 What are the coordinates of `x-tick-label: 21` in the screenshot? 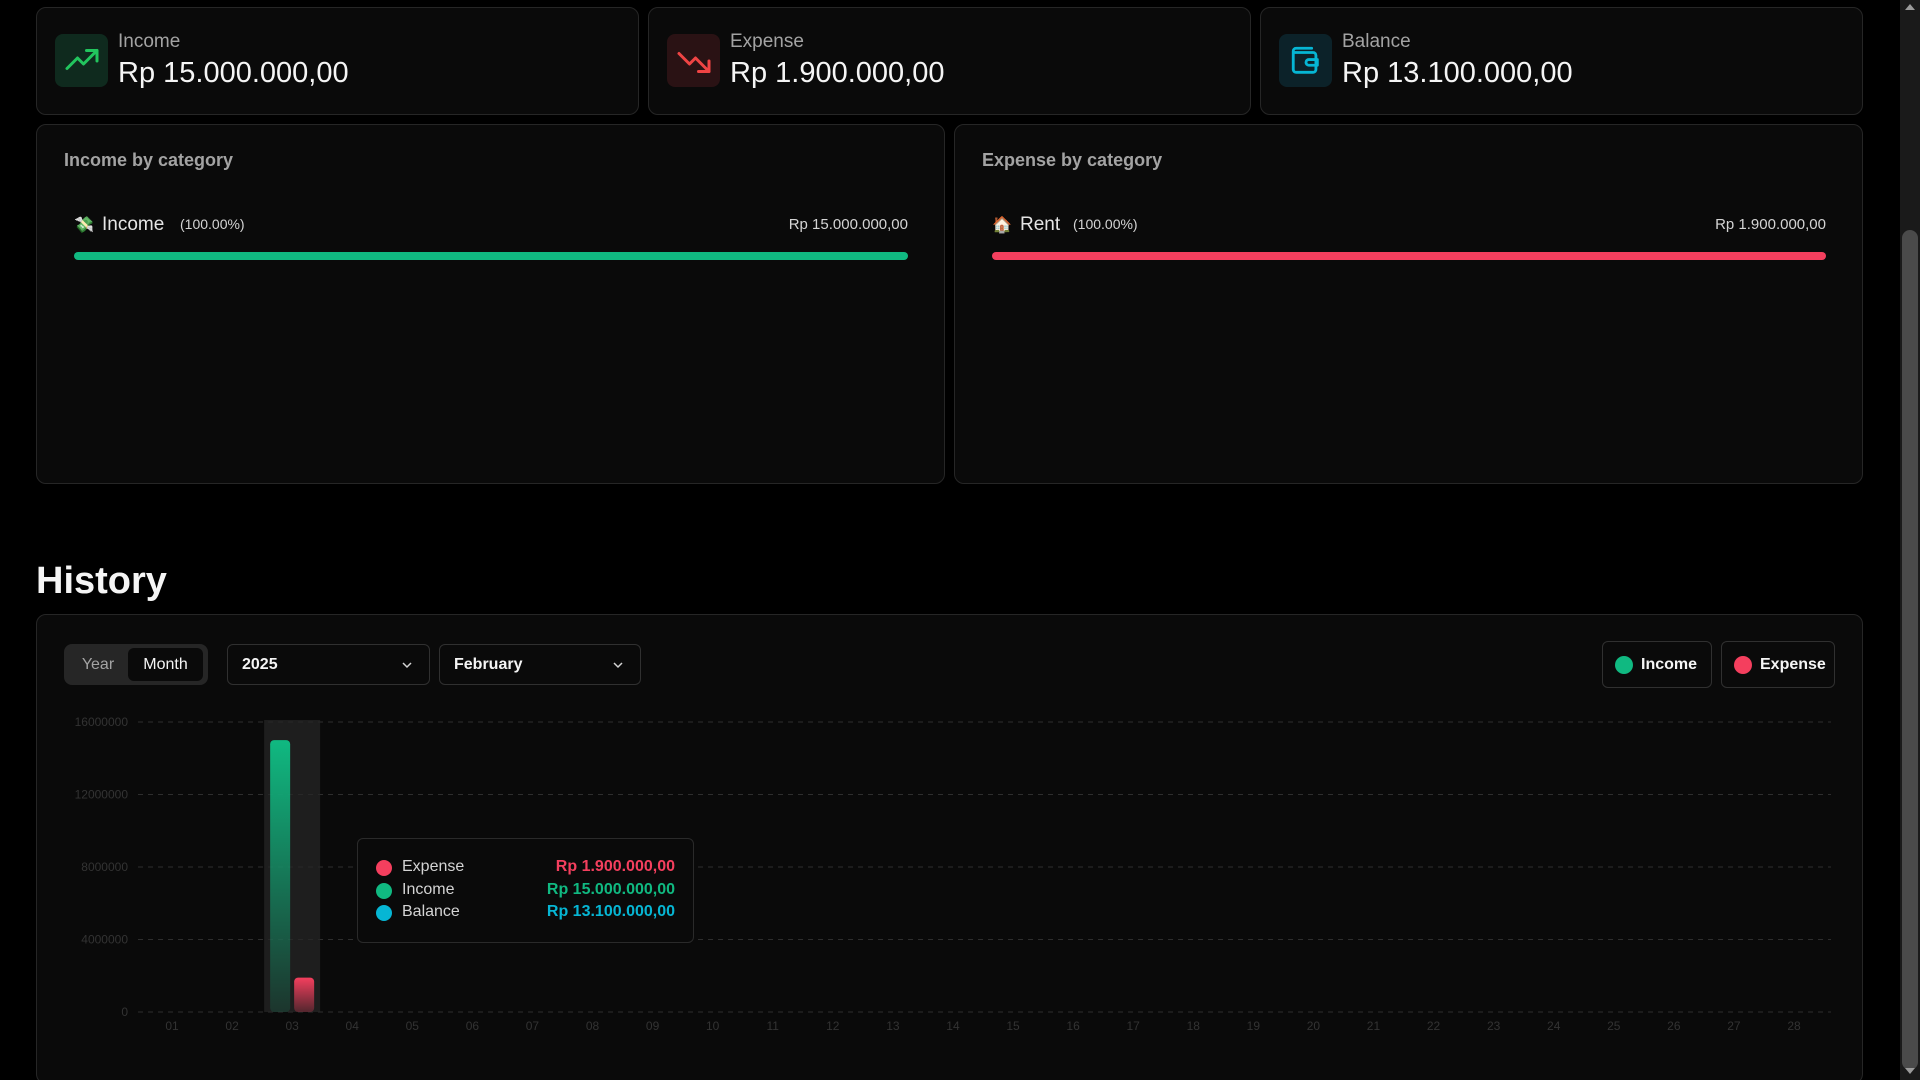 It's located at (1374, 1026).